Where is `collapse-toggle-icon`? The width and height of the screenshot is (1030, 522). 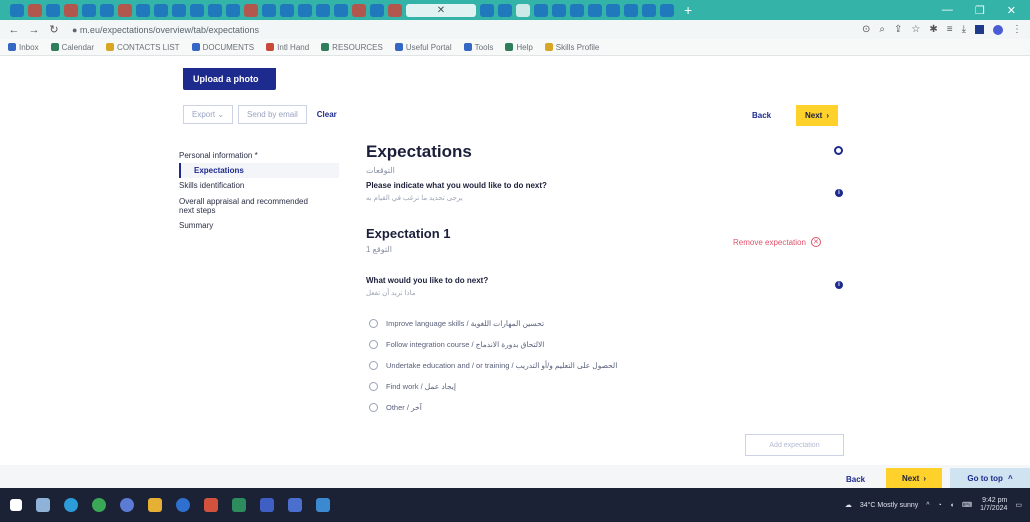
collapse-toggle-icon is located at coordinates (838, 150).